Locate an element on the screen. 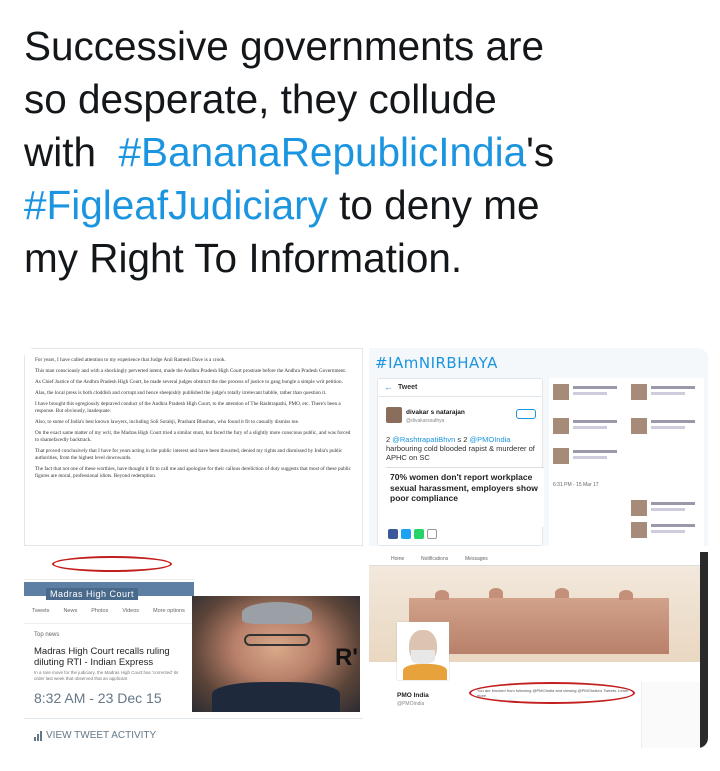 This screenshot has width=720, height=771. tweet-line-3-prefix: with is located at coordinates (71, 152).